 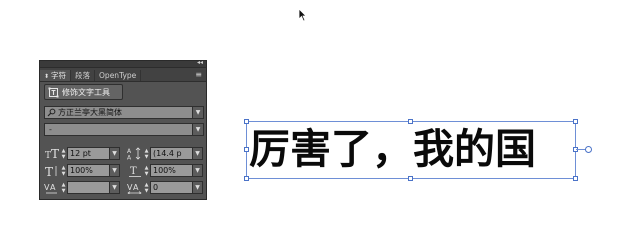 I want to click on type-extension-handle, so click(x=588, y=149).